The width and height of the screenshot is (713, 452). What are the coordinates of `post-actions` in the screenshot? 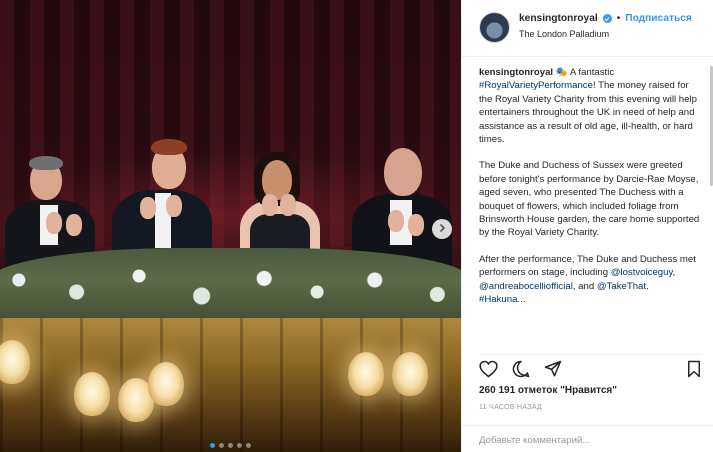 It's located at (590, 366).